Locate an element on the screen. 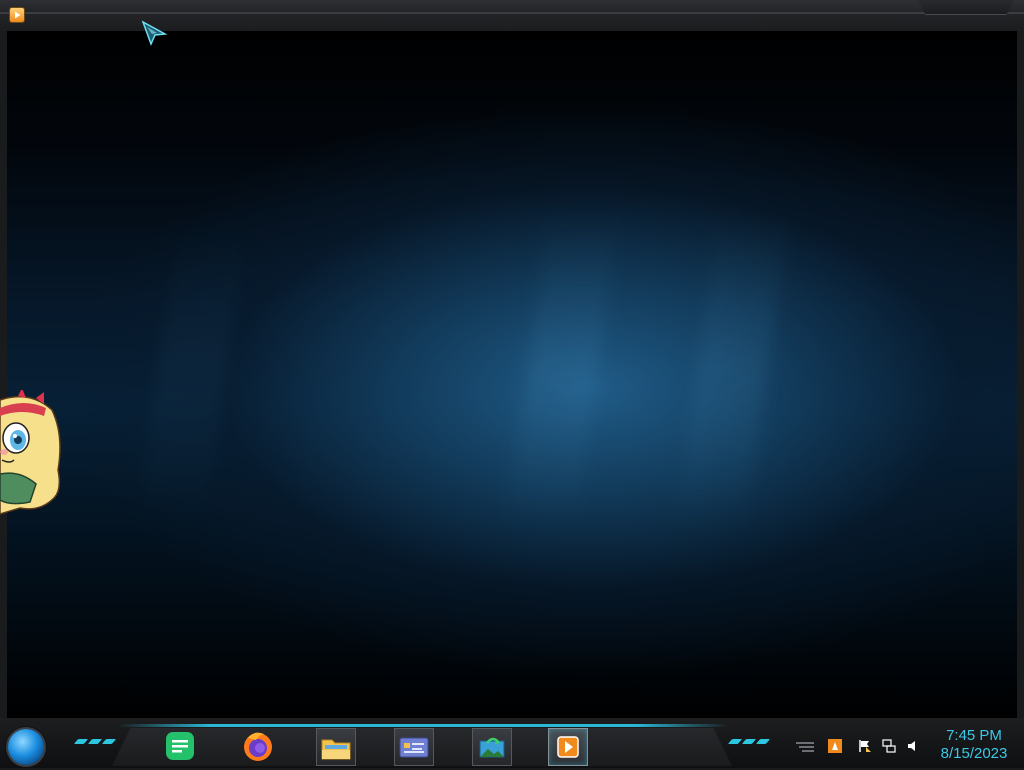 The height and width of the screenshot is (770, 1024). taskbar-notes-app is located at coordinates (180, 746).